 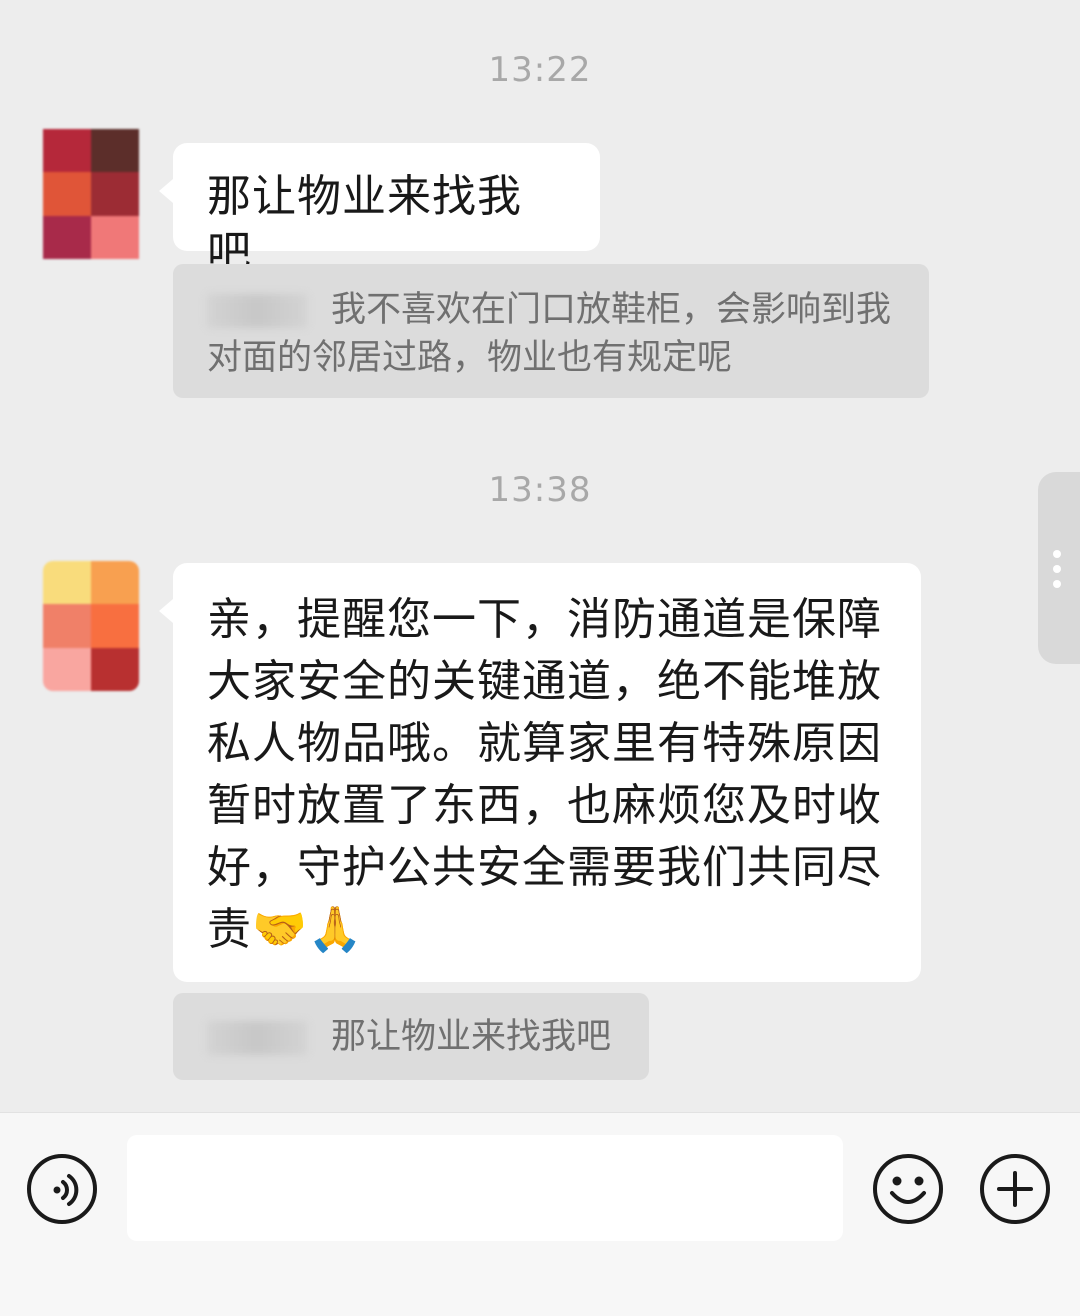 I want to click on message-input, so click(x=485, y=1188).